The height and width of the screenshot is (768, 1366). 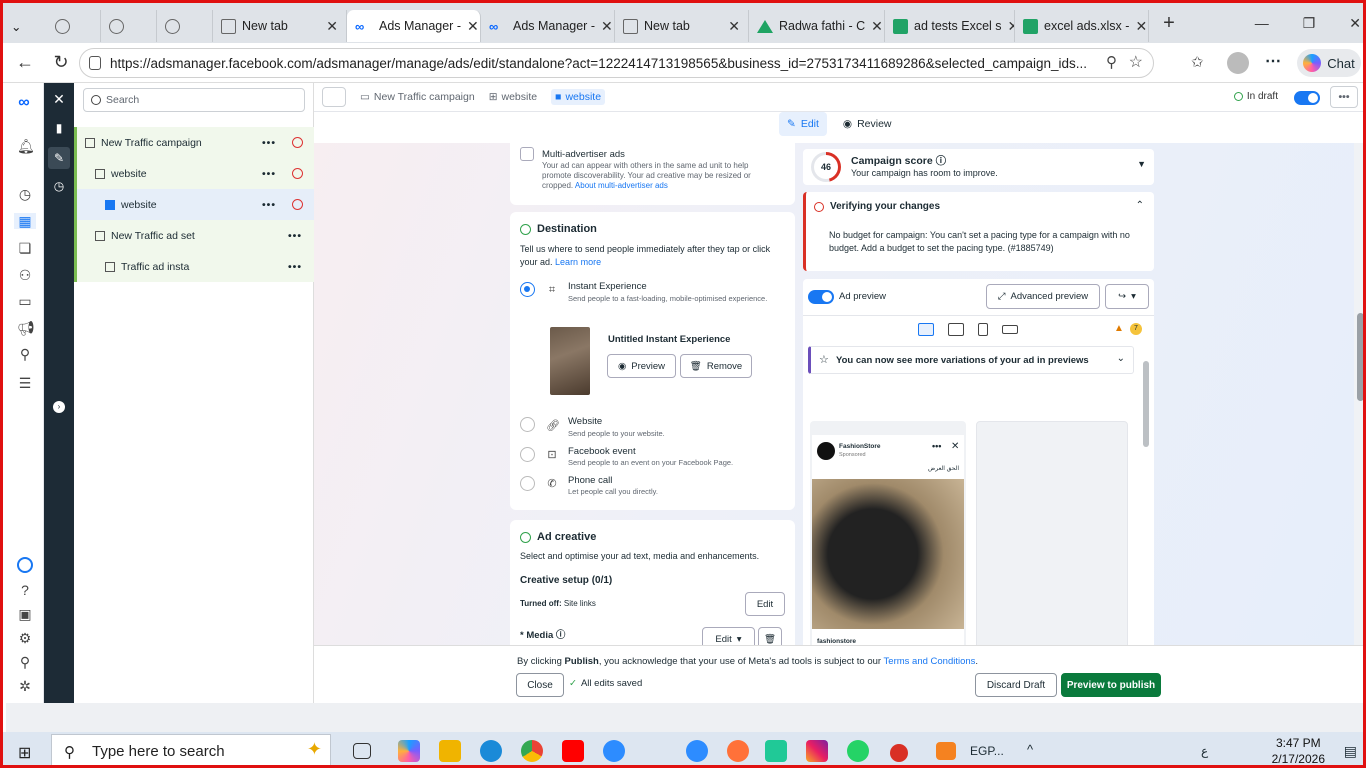 I want to click on tree-row-ad-selected: website •••, so click(x=194, y=204).